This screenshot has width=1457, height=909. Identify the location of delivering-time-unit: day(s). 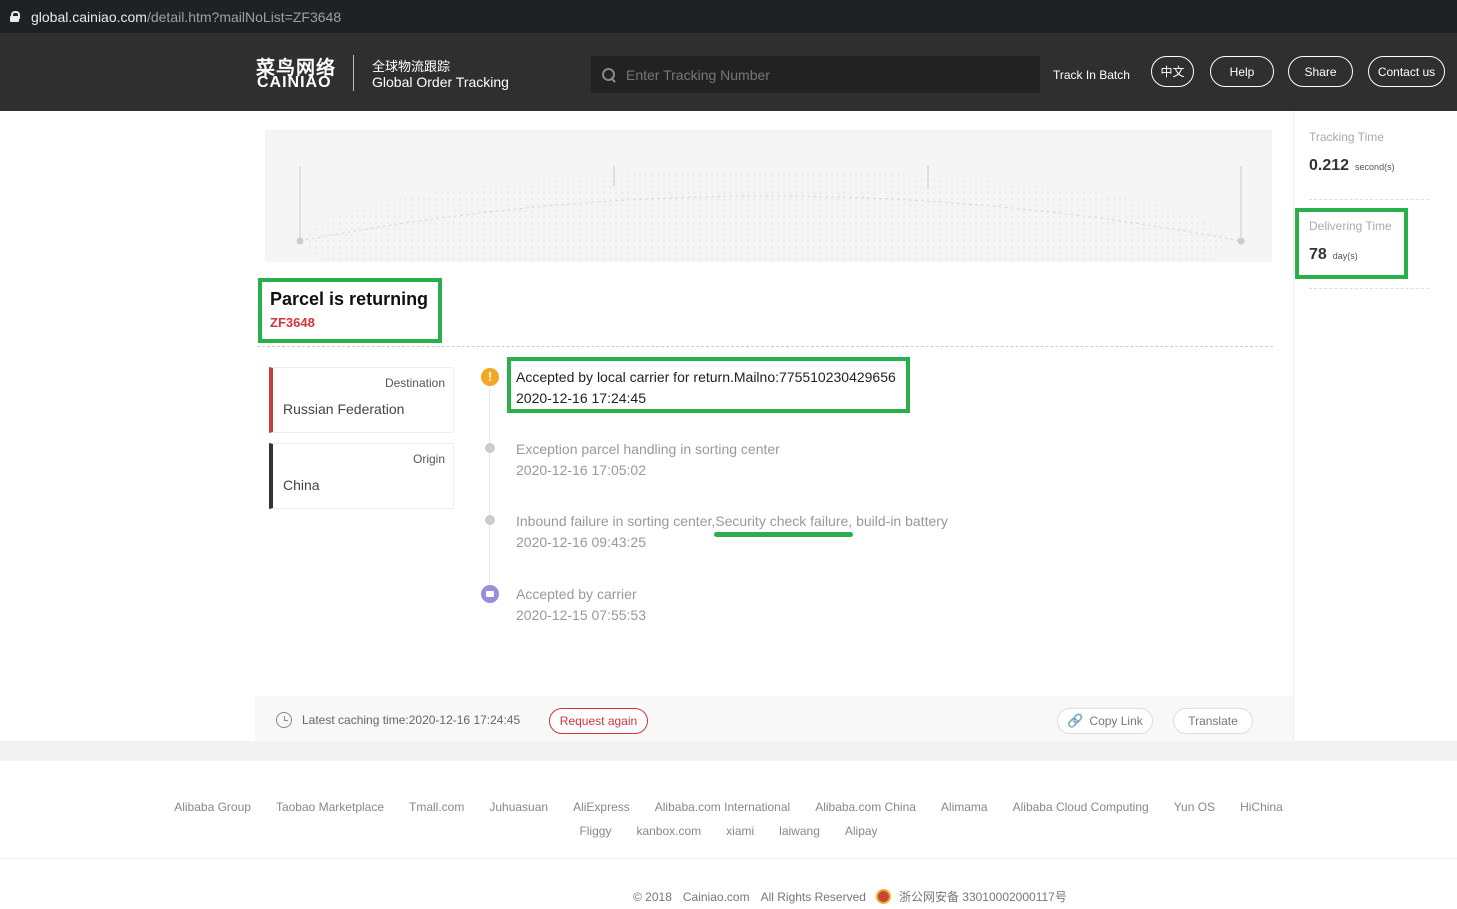
(1345, 256).